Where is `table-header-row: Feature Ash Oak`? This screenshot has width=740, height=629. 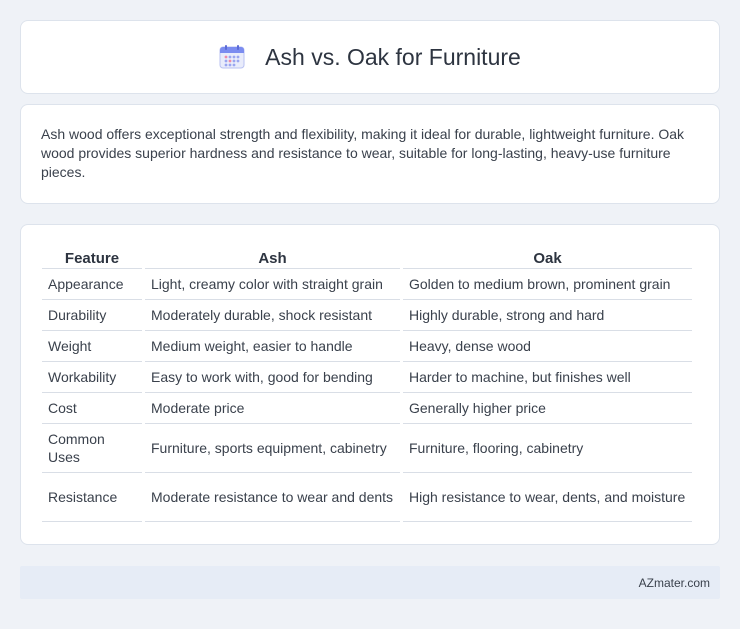 table-header-row: Feature Ash Oak is located at coordinates (367, 257).